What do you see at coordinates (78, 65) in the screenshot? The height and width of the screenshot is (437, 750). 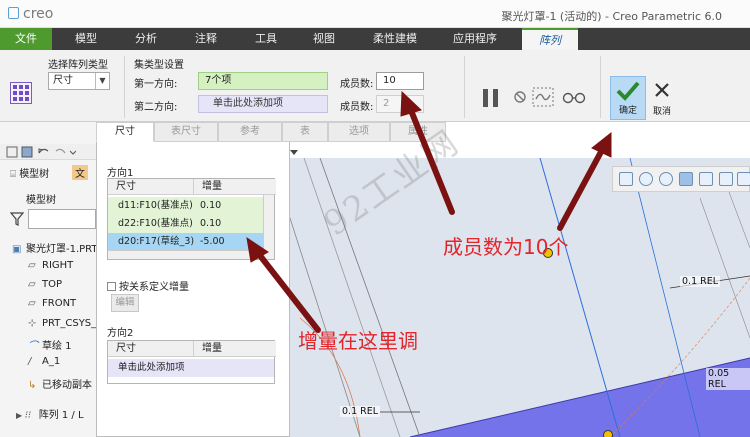 I see `pattern-type-label: 选择阵列类型` at bounding box center [78, 65].